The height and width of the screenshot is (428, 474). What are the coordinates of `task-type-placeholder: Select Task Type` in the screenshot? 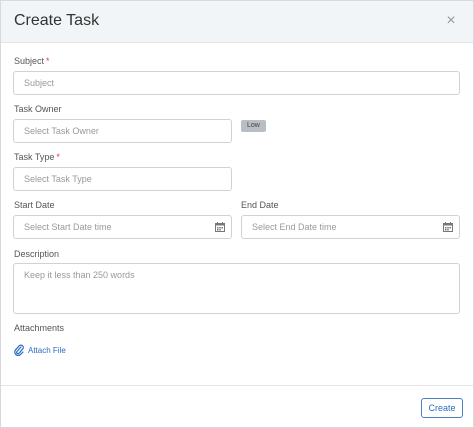 It's located at (58, 179).